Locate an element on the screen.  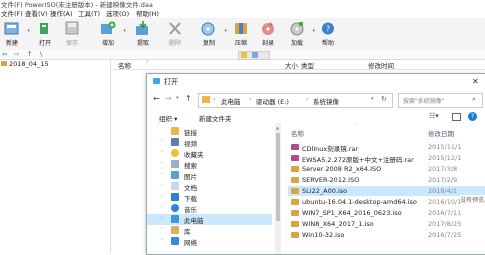
nav-item-downloads: › 下载 is located at coordinates (209, 197).